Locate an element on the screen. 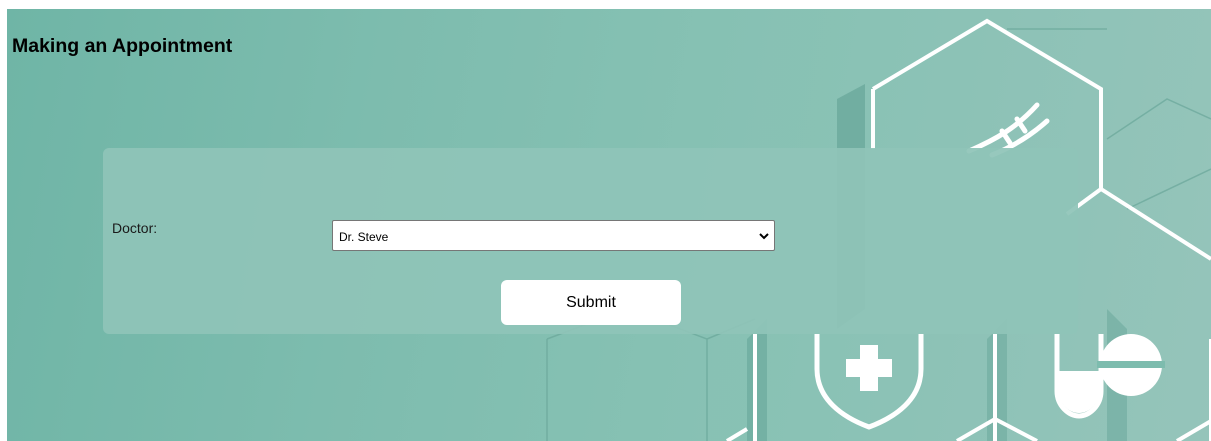  doctor-select: Dr. Steve is located at coordinates (553, 235).